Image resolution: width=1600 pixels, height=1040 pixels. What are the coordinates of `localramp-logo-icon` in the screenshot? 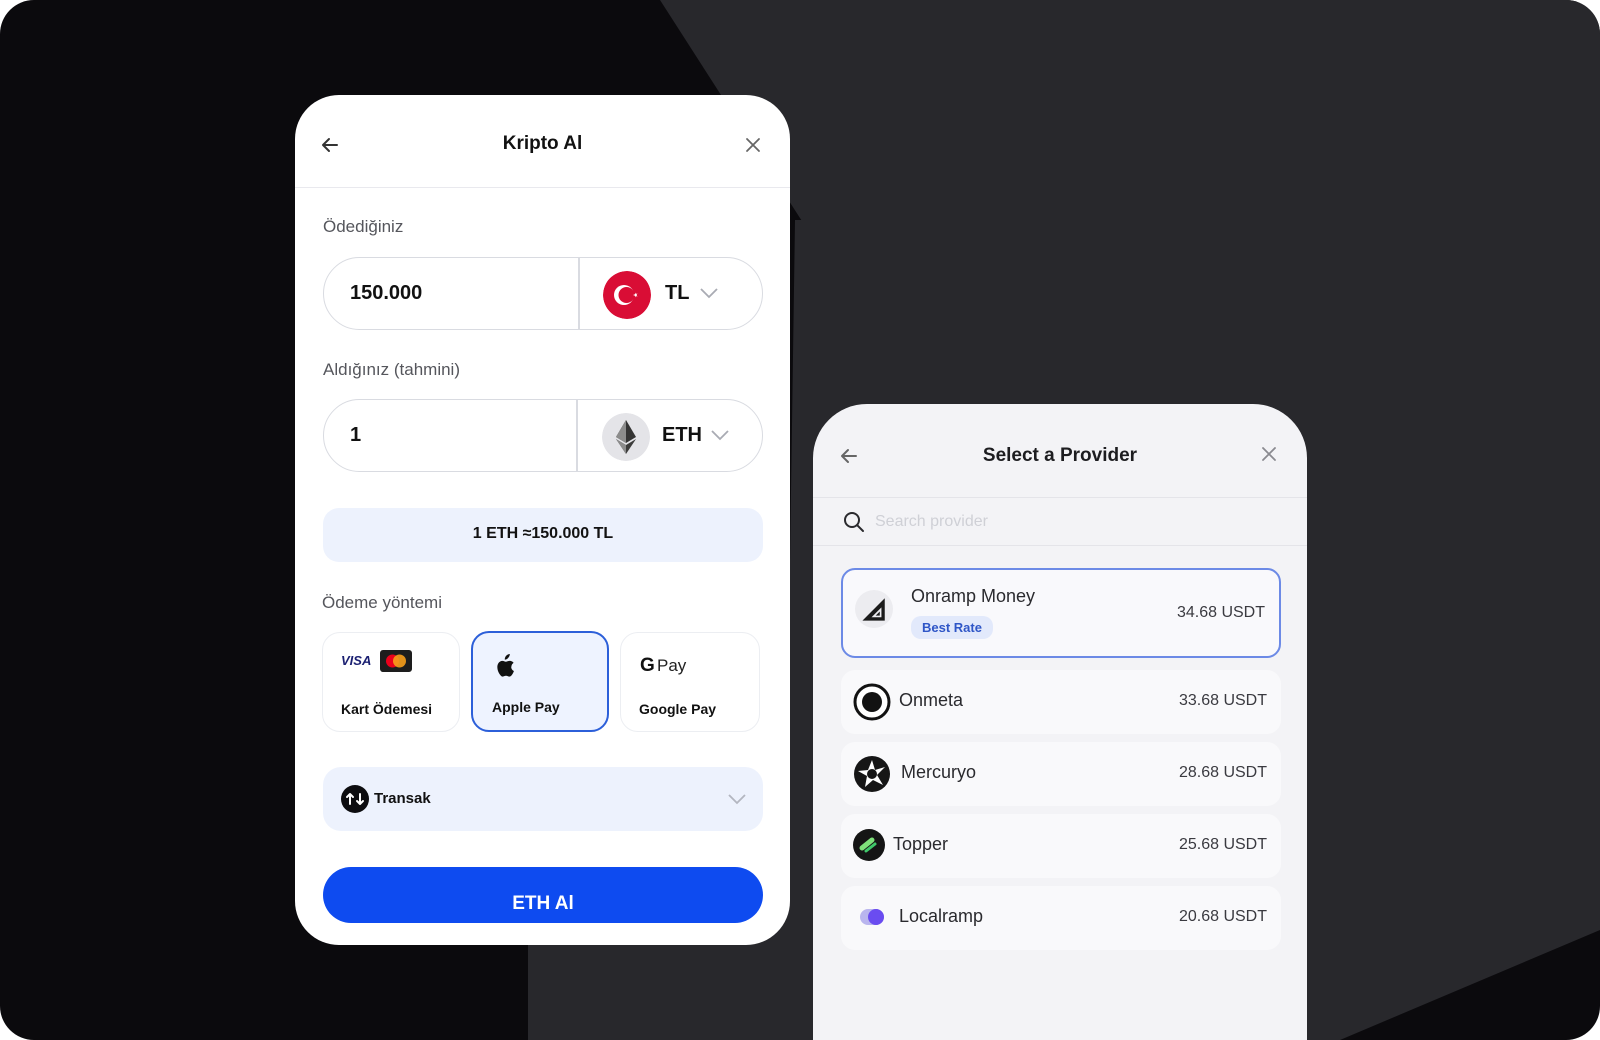 It's located at (872, 917).